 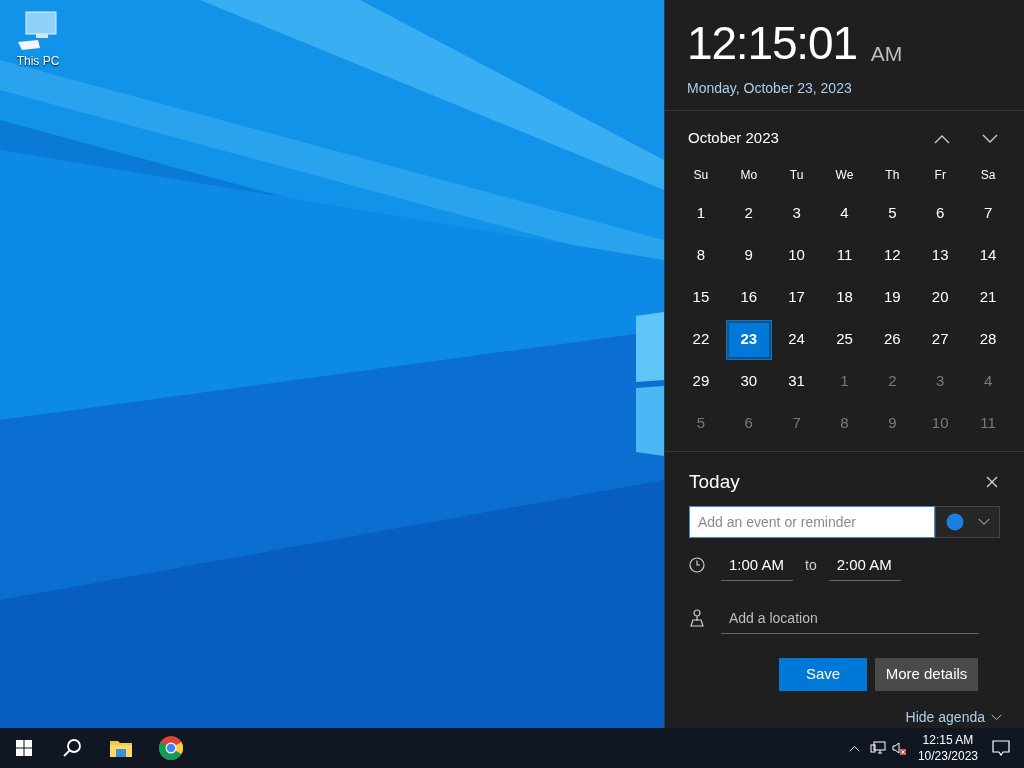 What do you see at coordinates (757, 565) in the screenshot?
I see `start-time-field: 1:00 AM` at bounding box center [757, 565].